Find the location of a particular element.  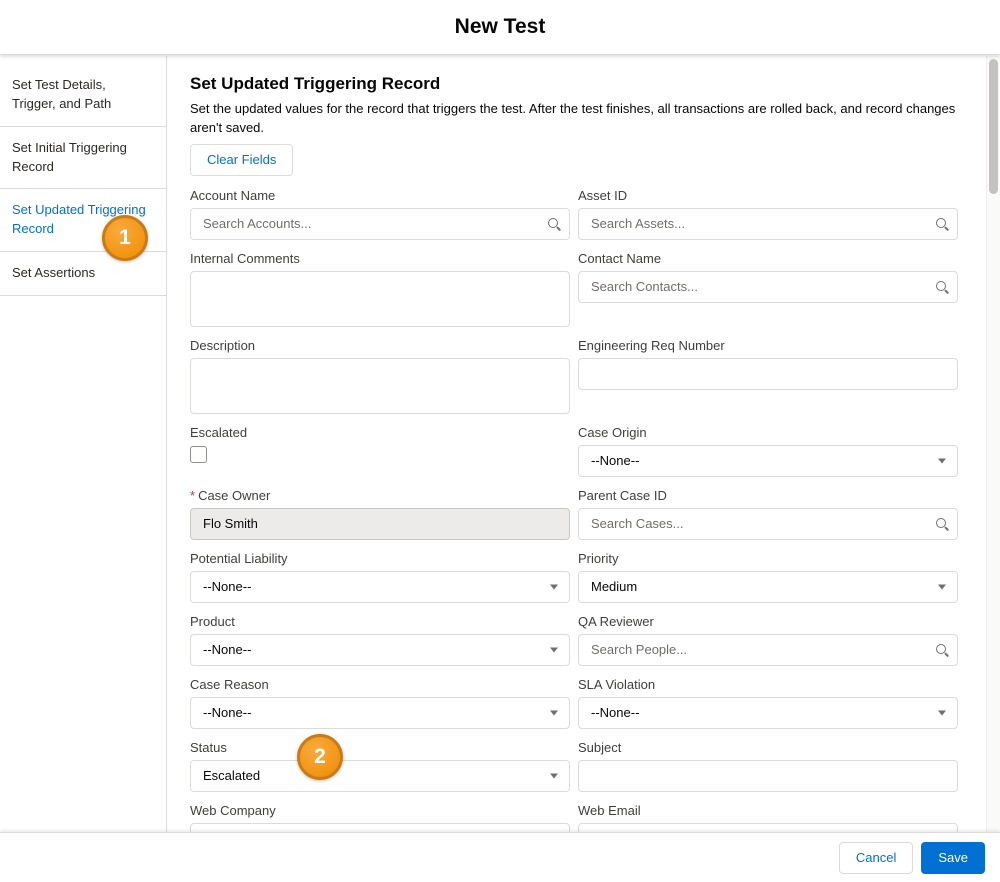

field-label: Web Email is located at coordinates (609, 810).